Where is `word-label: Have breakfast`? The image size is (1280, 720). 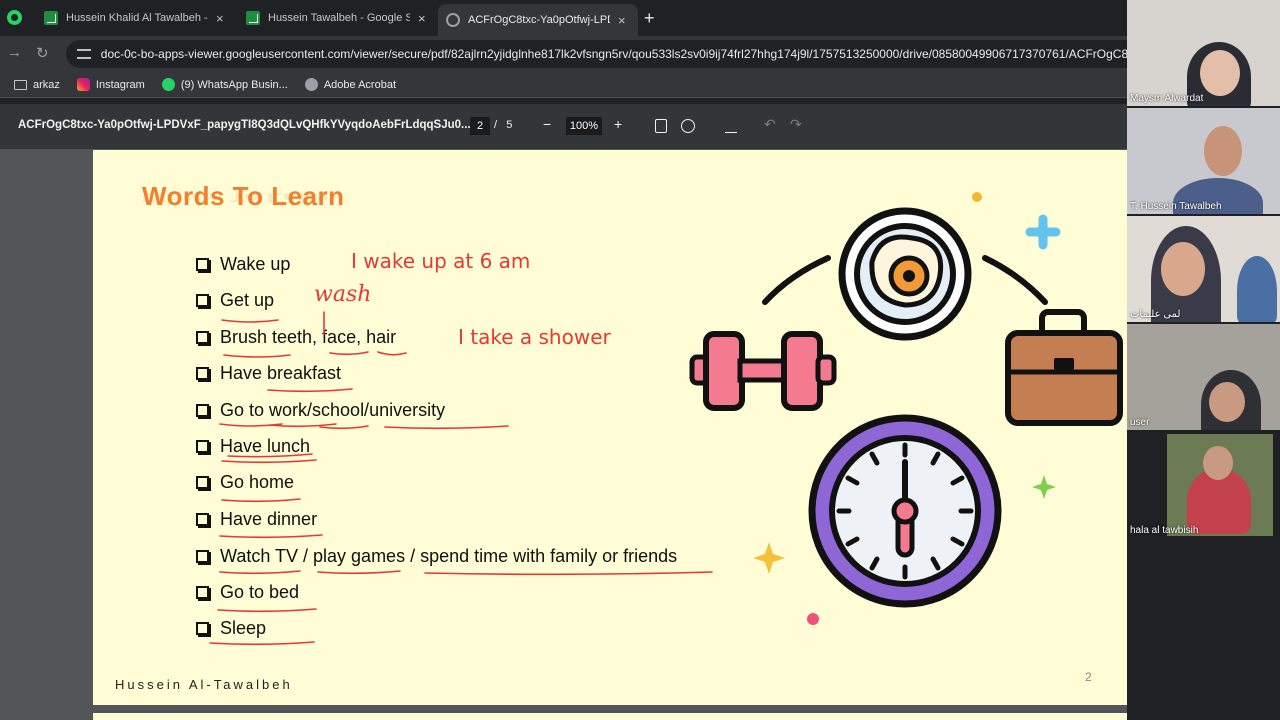 word-label: Have breakfast is located at coordinates (281, 372).